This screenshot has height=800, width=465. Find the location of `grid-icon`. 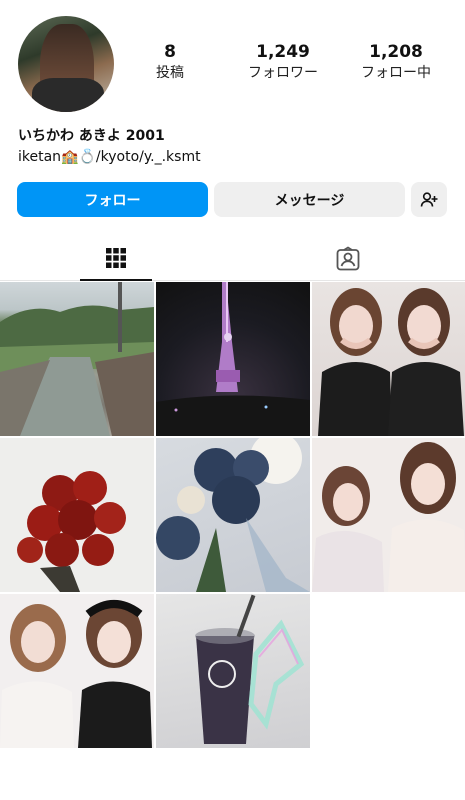

grid-icon is located at coordinates (116, 257).